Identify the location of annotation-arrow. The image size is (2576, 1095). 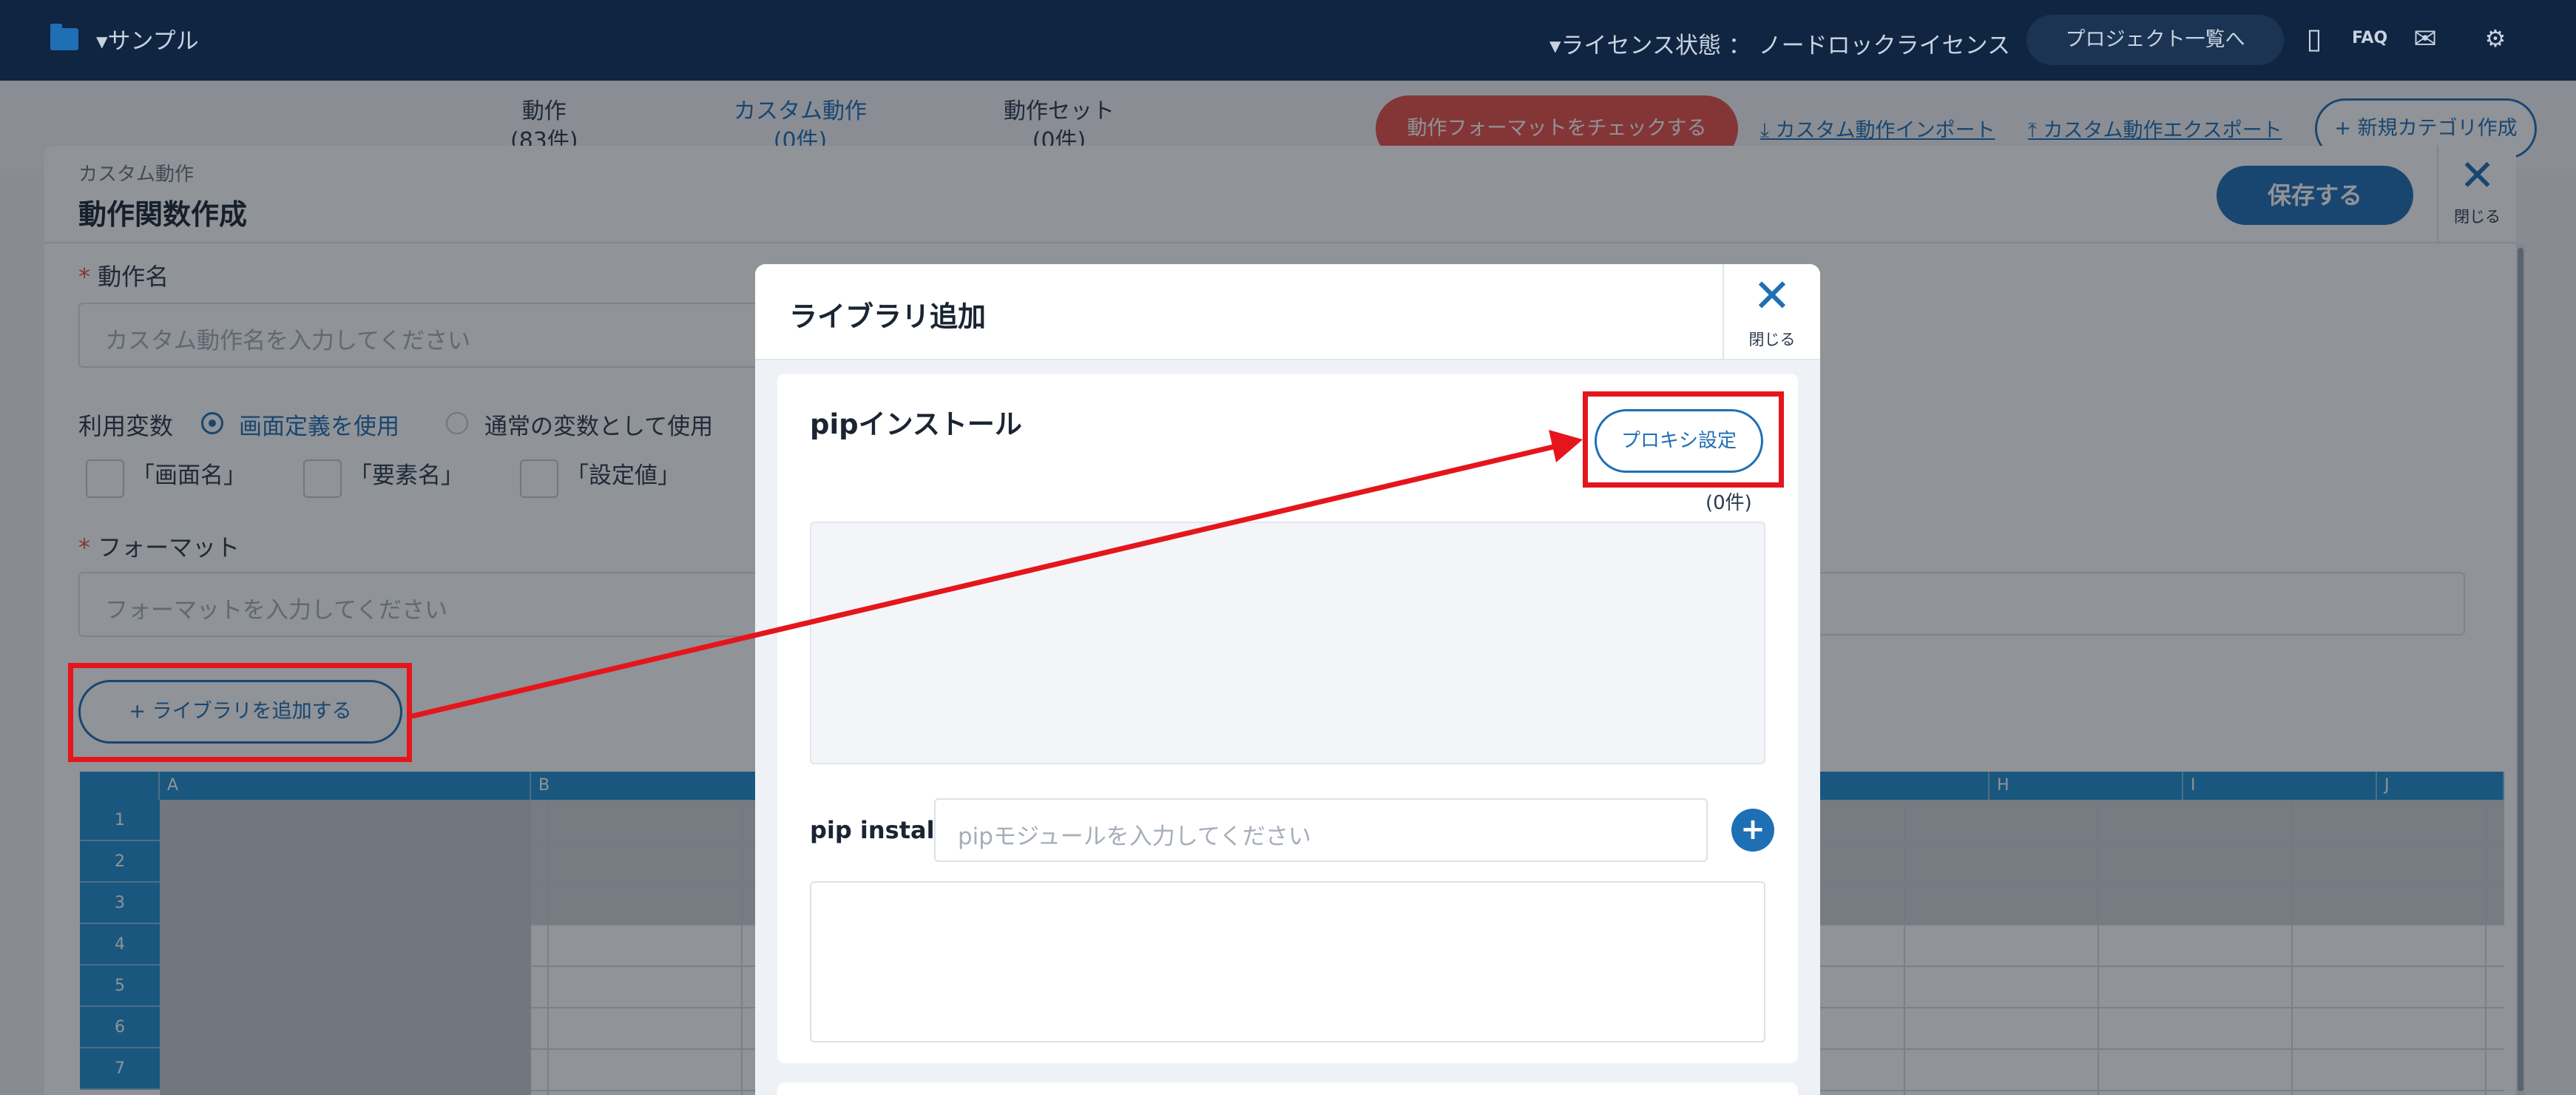
(997, 574).